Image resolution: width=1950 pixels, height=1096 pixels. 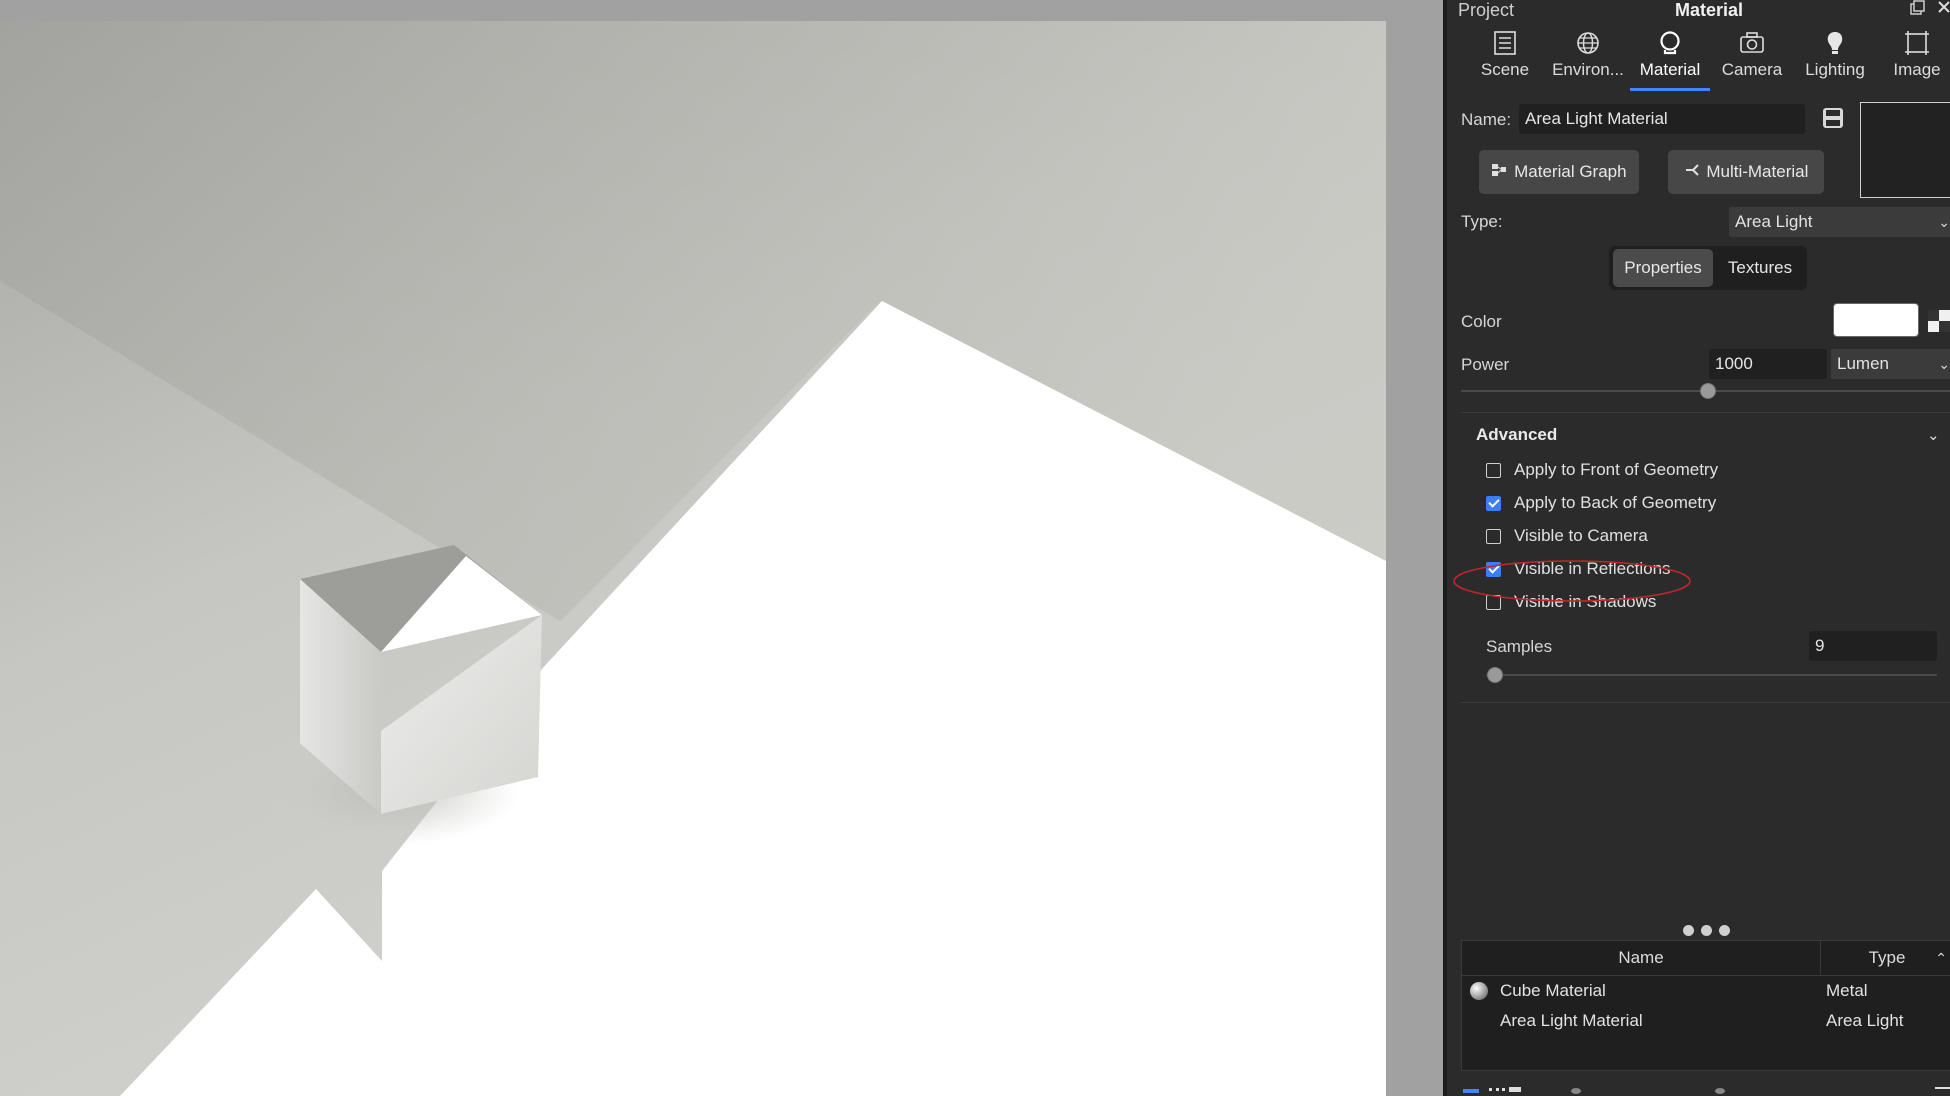 What do you see at coordinates (1833, 120) in the screenshot?
I see `save-material-icon` at bounding box center [1833, 120].